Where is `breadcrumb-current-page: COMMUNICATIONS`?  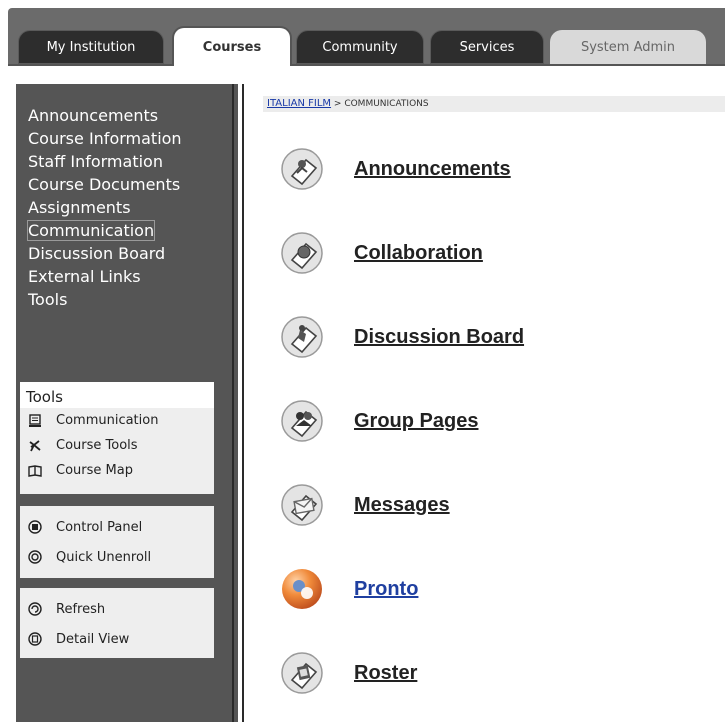 breadcrumb-current-page: COMMUNICATIONS is located at coordinates (386, 104).